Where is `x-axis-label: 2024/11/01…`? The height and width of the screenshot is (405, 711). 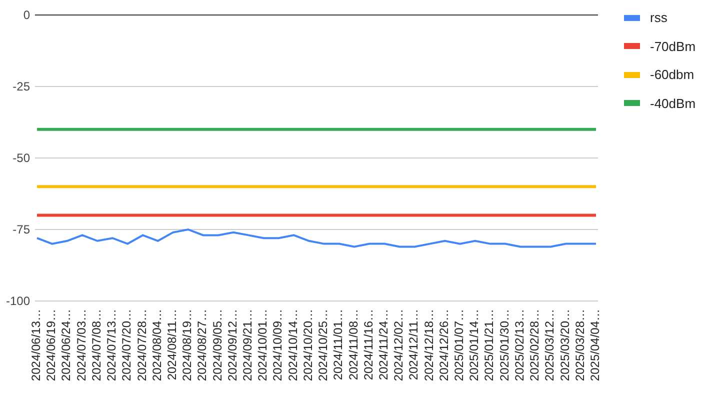 x-axis-label: 2024/11/01… is located at coordinates (338, 344).